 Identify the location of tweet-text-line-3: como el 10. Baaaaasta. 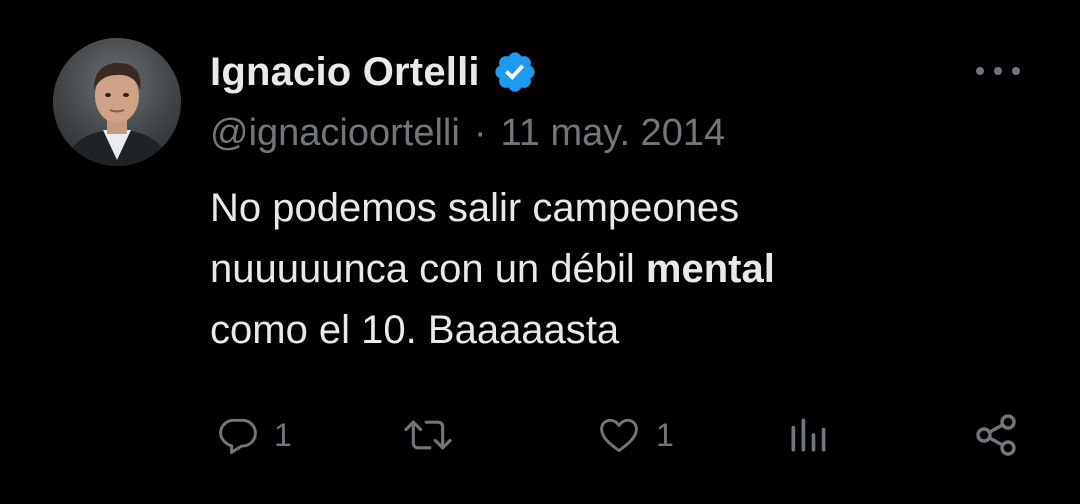
(415, 330).